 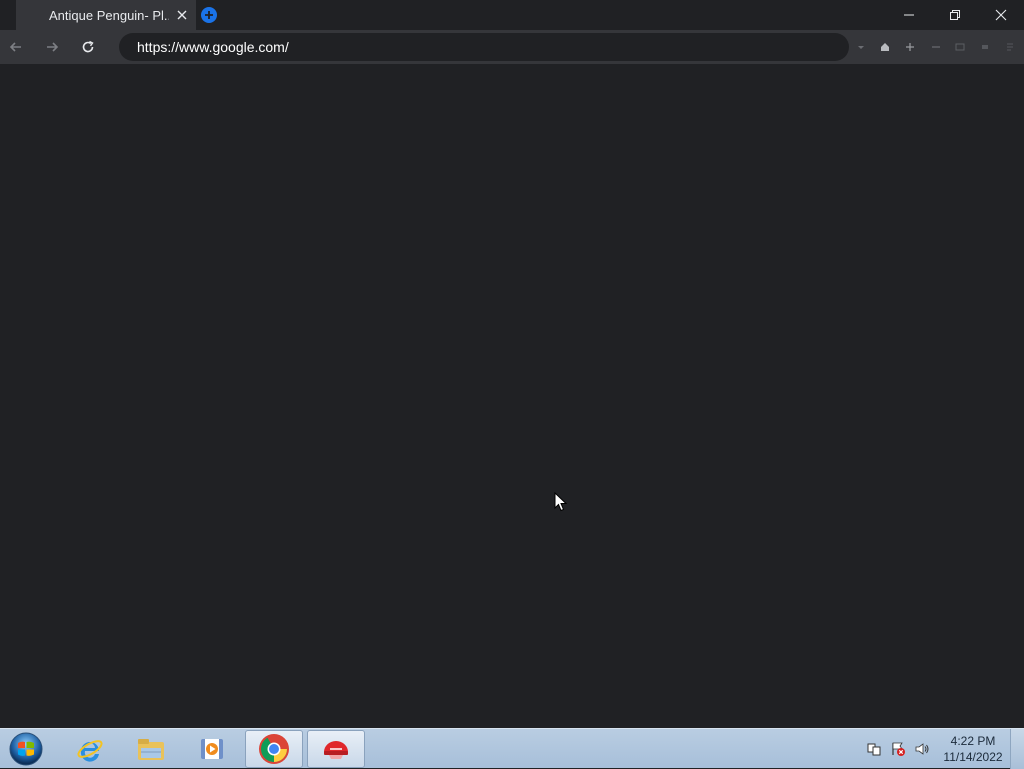 What do you see at coordinates (874, 749) in the screenshot?
I see `network-icon` at bounding box center [874, 749].